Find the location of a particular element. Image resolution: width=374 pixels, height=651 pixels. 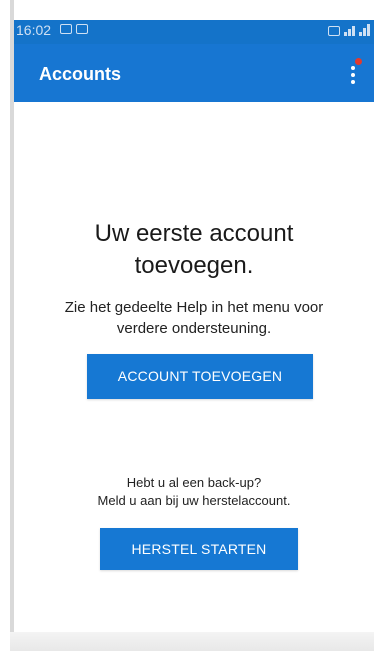

alarm-icon is located at coordinates (334, 31).